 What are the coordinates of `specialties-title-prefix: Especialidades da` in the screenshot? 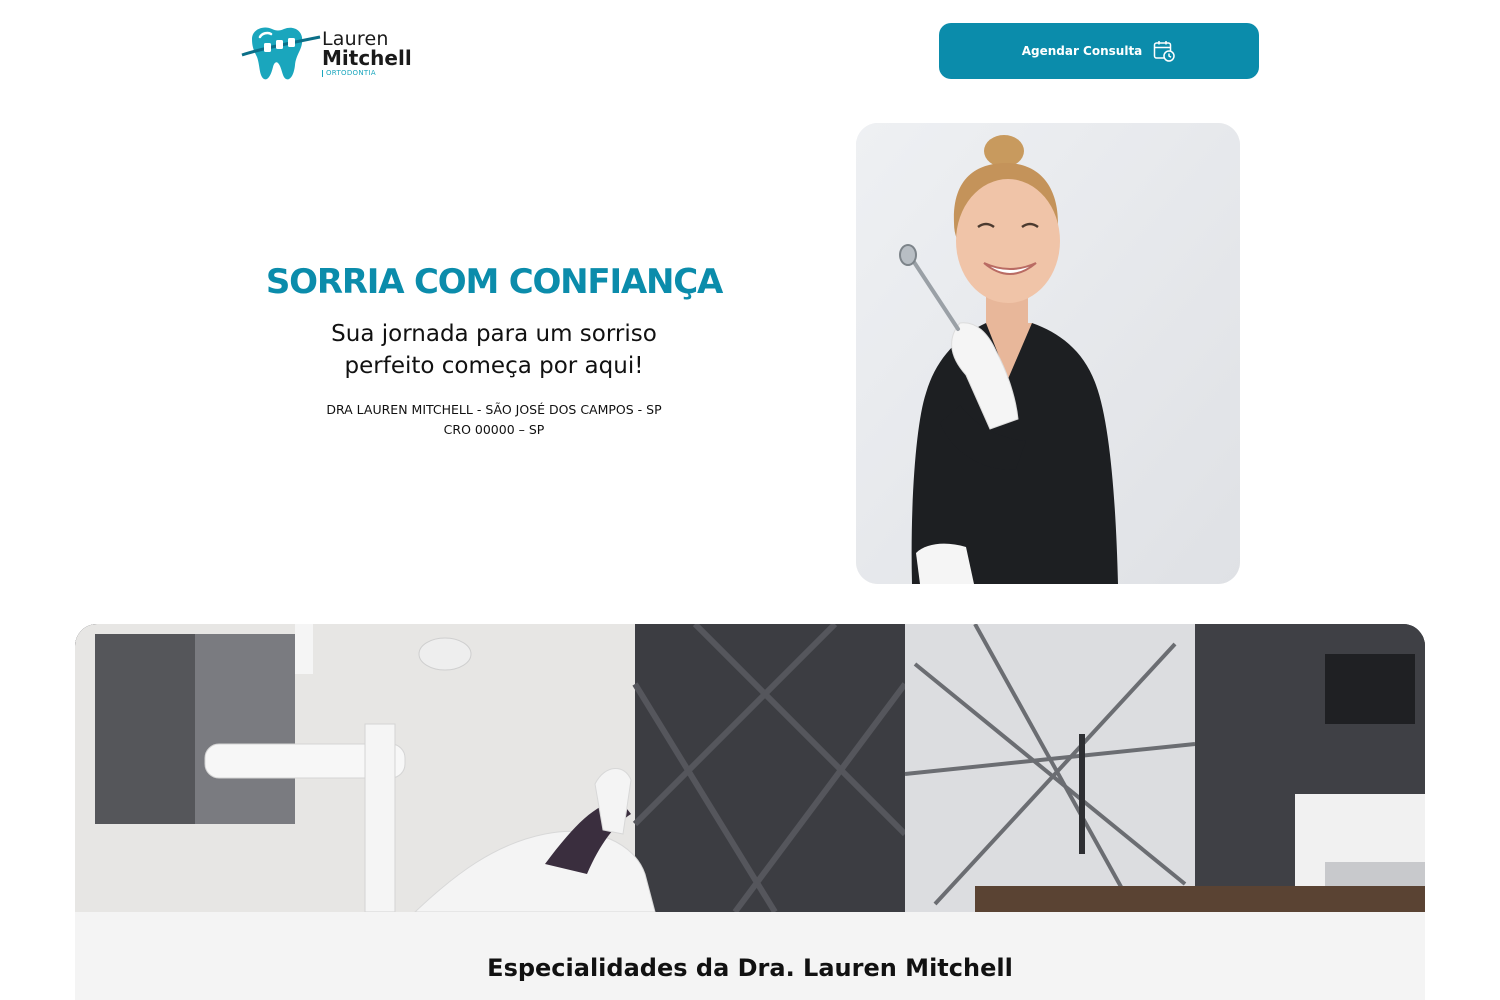 It's located at (608, 968).